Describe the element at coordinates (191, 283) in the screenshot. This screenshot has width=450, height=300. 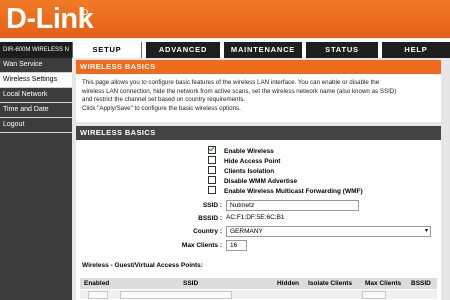
I see `column-ssid: SSID` at that location.